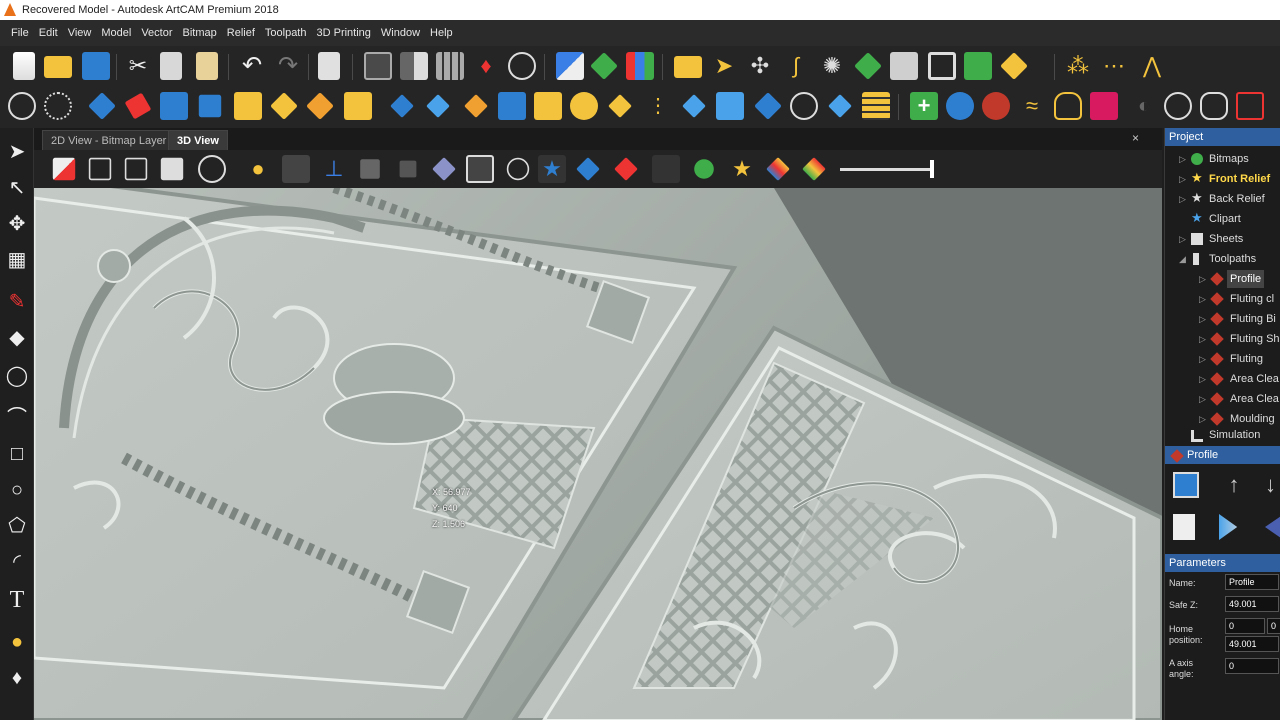 Image resolution: width=1280 pixels, height=720 pixels. What do you see at coordinates (212, 169) in the screenshot?
I see `view-zoom-icon` at bounding box center [212, 169].